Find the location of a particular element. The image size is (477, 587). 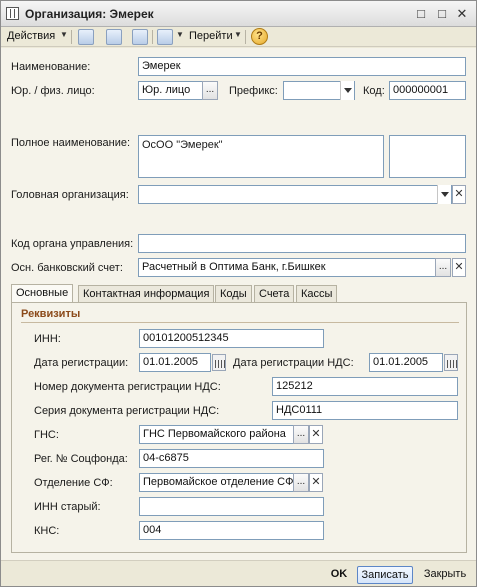

vat-doc-series-label: Серия документа регистрации НДС: is located at coordinates (127, 411).